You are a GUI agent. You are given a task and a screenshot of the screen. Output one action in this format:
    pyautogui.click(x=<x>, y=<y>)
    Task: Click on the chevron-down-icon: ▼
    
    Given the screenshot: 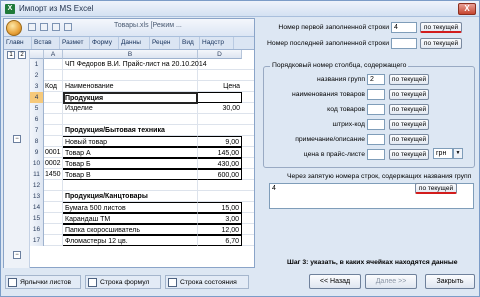 What is the action you would take?
    pyautogui.click(x=458, y=153)
    